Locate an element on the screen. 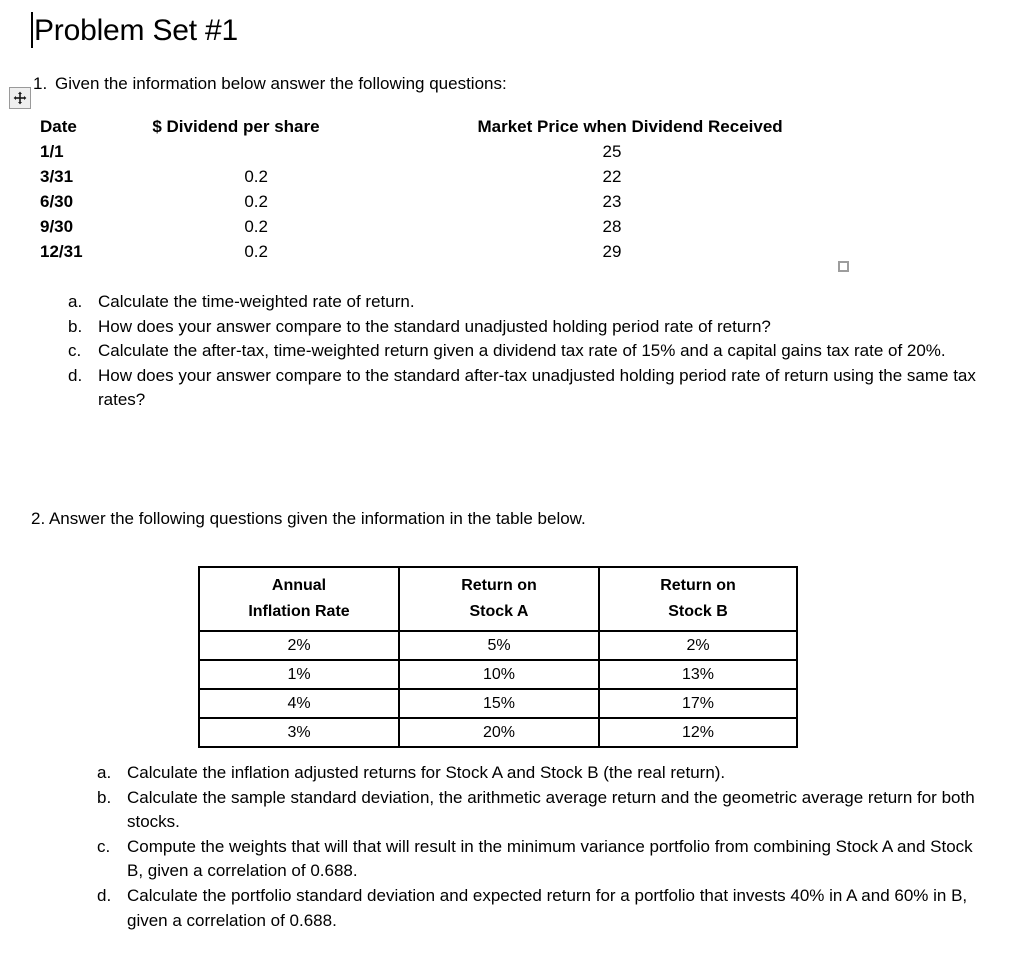 This screenshot has width=1024, height=967. cell-stock-b: 12% is located at coordinates (698, 732).